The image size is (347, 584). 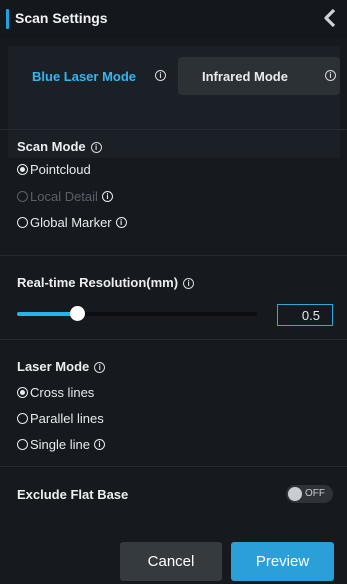 I want to click on radio-local-detail: Local Detail i, so click(x=65, y=196).